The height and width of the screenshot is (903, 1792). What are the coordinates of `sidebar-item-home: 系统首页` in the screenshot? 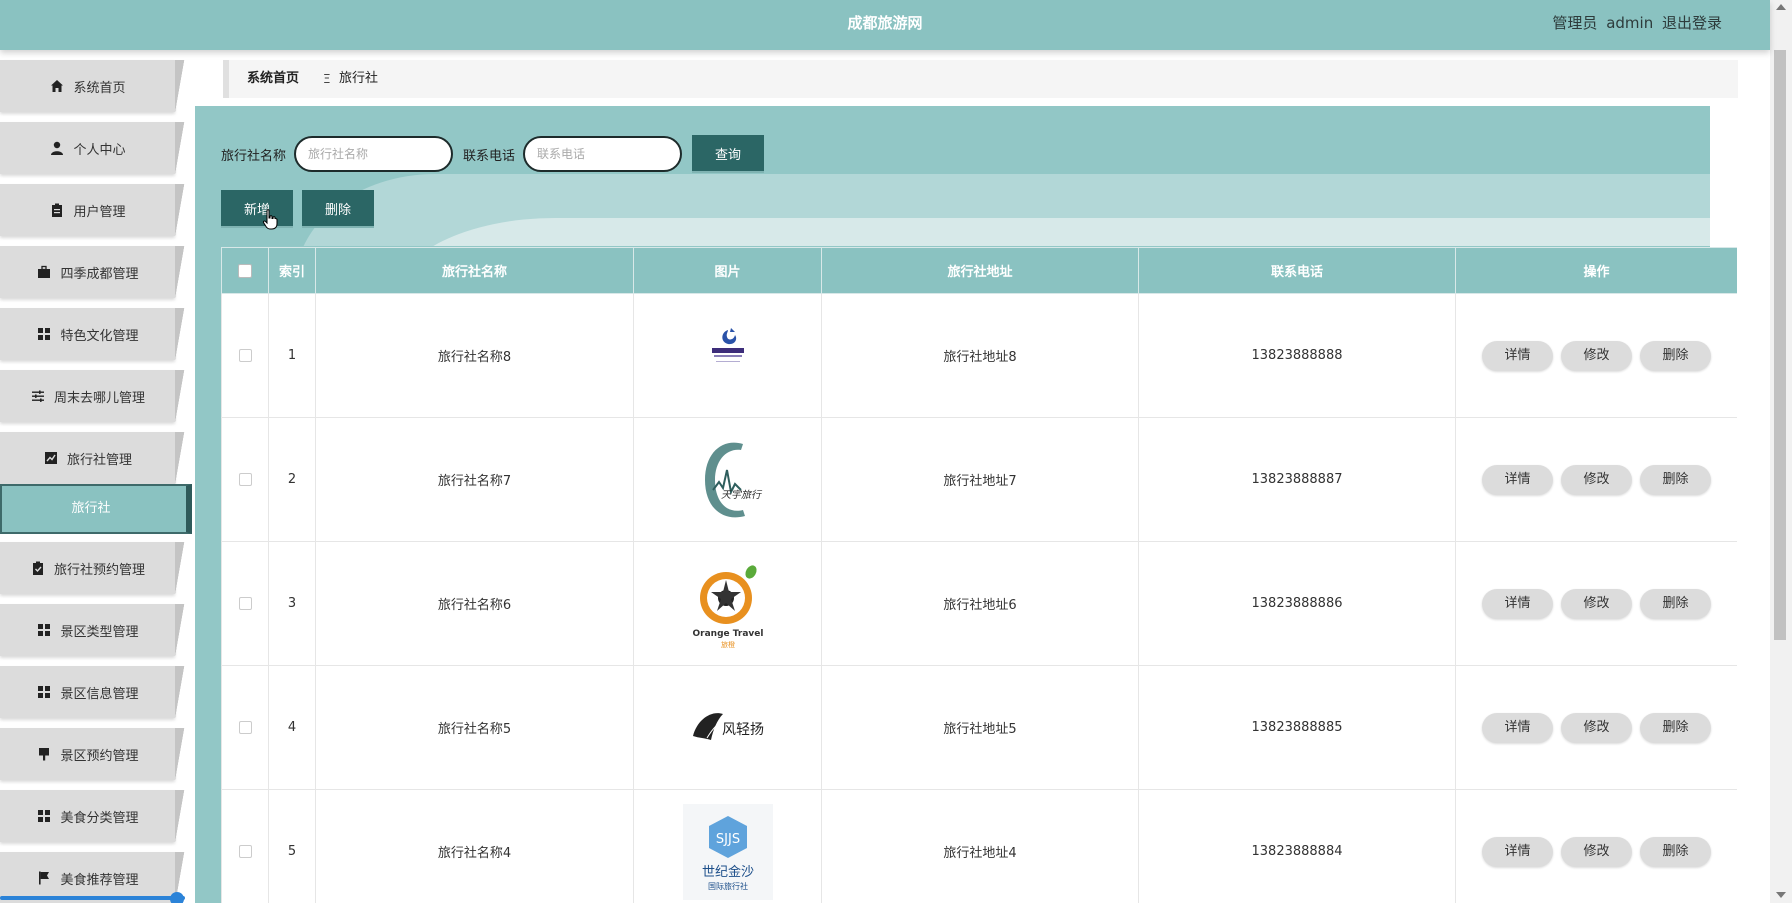 It's located at (96, 87).